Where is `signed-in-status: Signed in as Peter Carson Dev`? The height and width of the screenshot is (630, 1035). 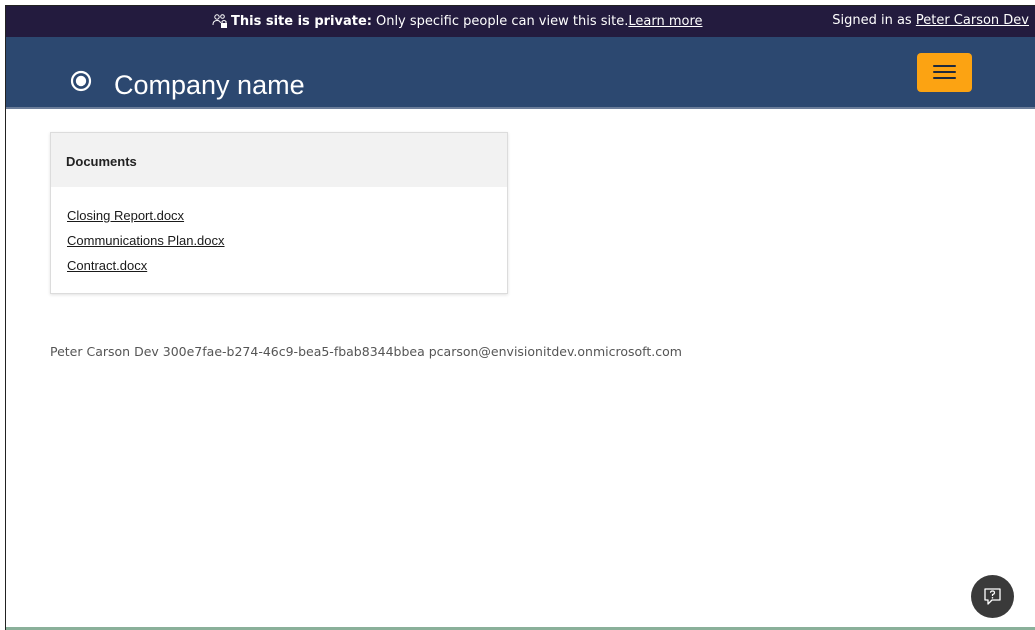
signed-in-status: Signed in as Peter Carson Dev is located at coordinates (930, 20).